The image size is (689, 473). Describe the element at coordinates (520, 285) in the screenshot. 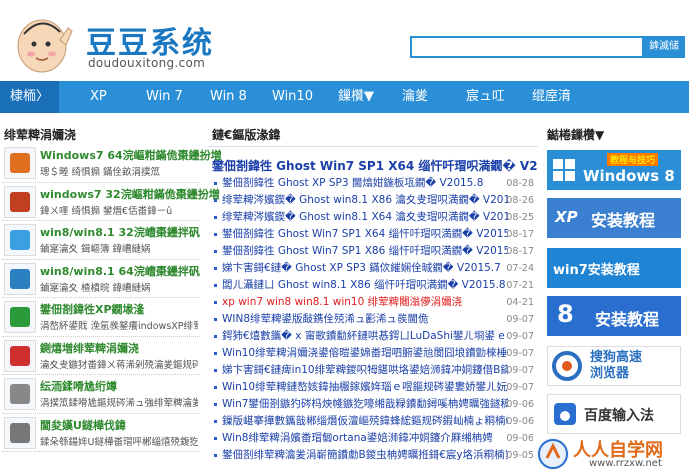

I see `news-date: 07-21` at that location.